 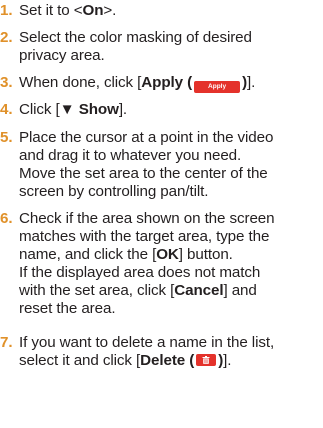 What do you see at coordinates (135, 37) in the screenshot?
I see `step-line: Select the color masking of desired` at bounding box center [135, 37].